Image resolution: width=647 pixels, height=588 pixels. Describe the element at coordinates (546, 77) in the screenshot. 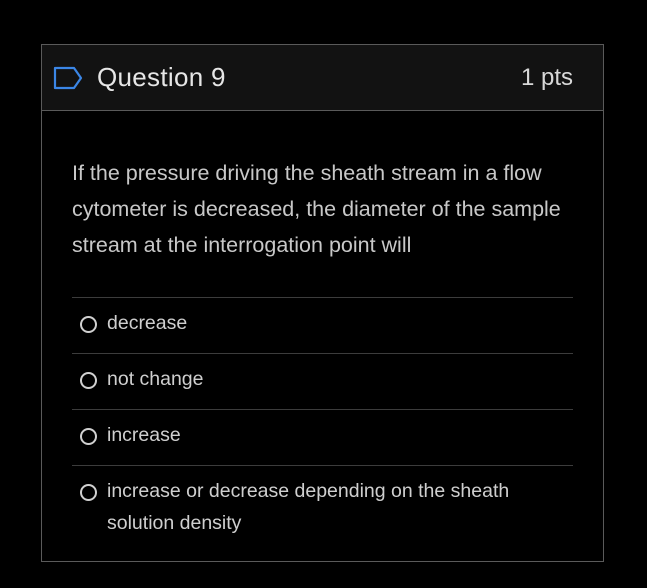

I see `question-points: 1 pts` at that location.